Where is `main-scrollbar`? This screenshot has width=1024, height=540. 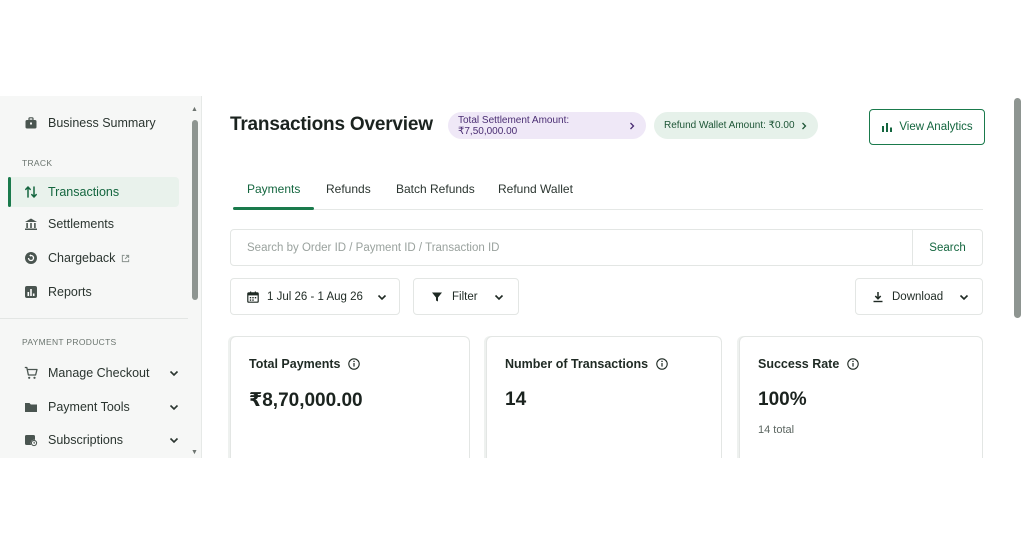
main-scrollbar is located at coordinates (1019, 277).